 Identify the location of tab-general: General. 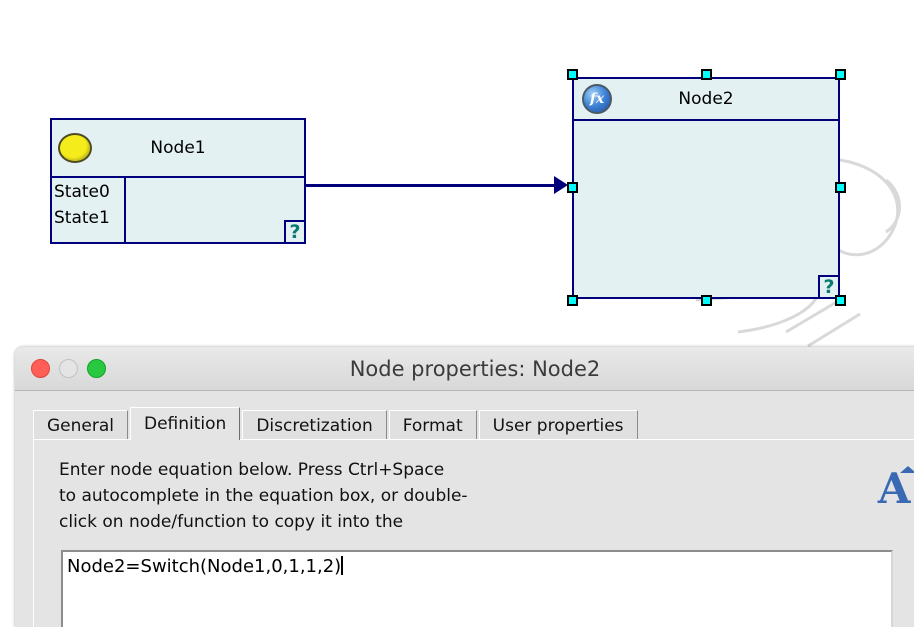
(80, 425).